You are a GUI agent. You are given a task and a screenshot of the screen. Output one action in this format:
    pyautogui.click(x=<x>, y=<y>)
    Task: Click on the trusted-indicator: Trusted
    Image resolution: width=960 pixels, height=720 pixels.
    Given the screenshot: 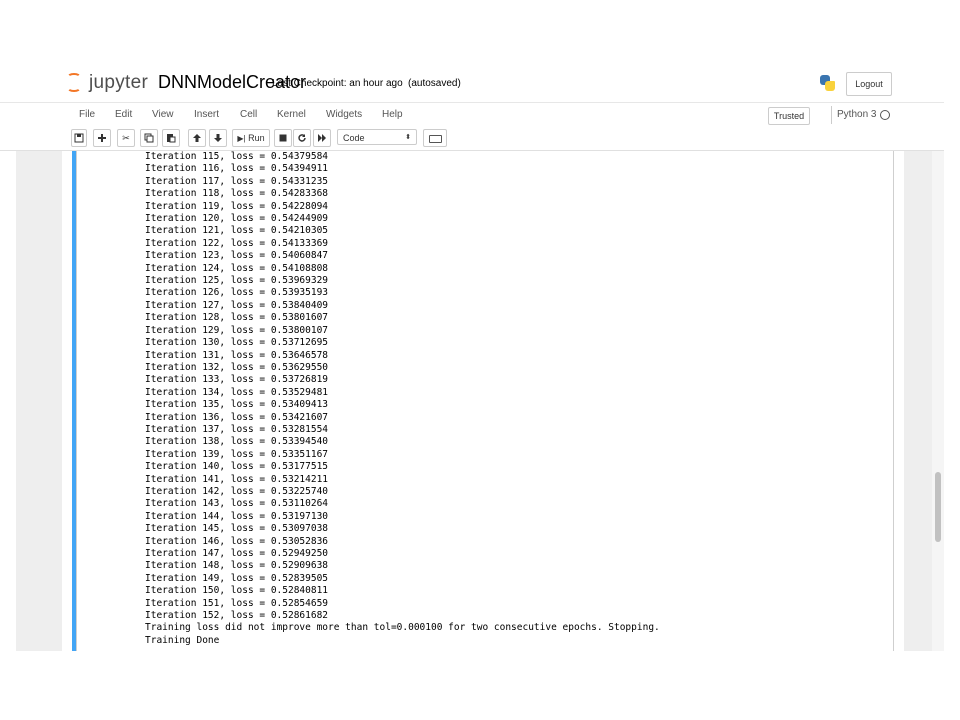 What is the action you would take?
    pyautogui.click(x=789, y=116)
    